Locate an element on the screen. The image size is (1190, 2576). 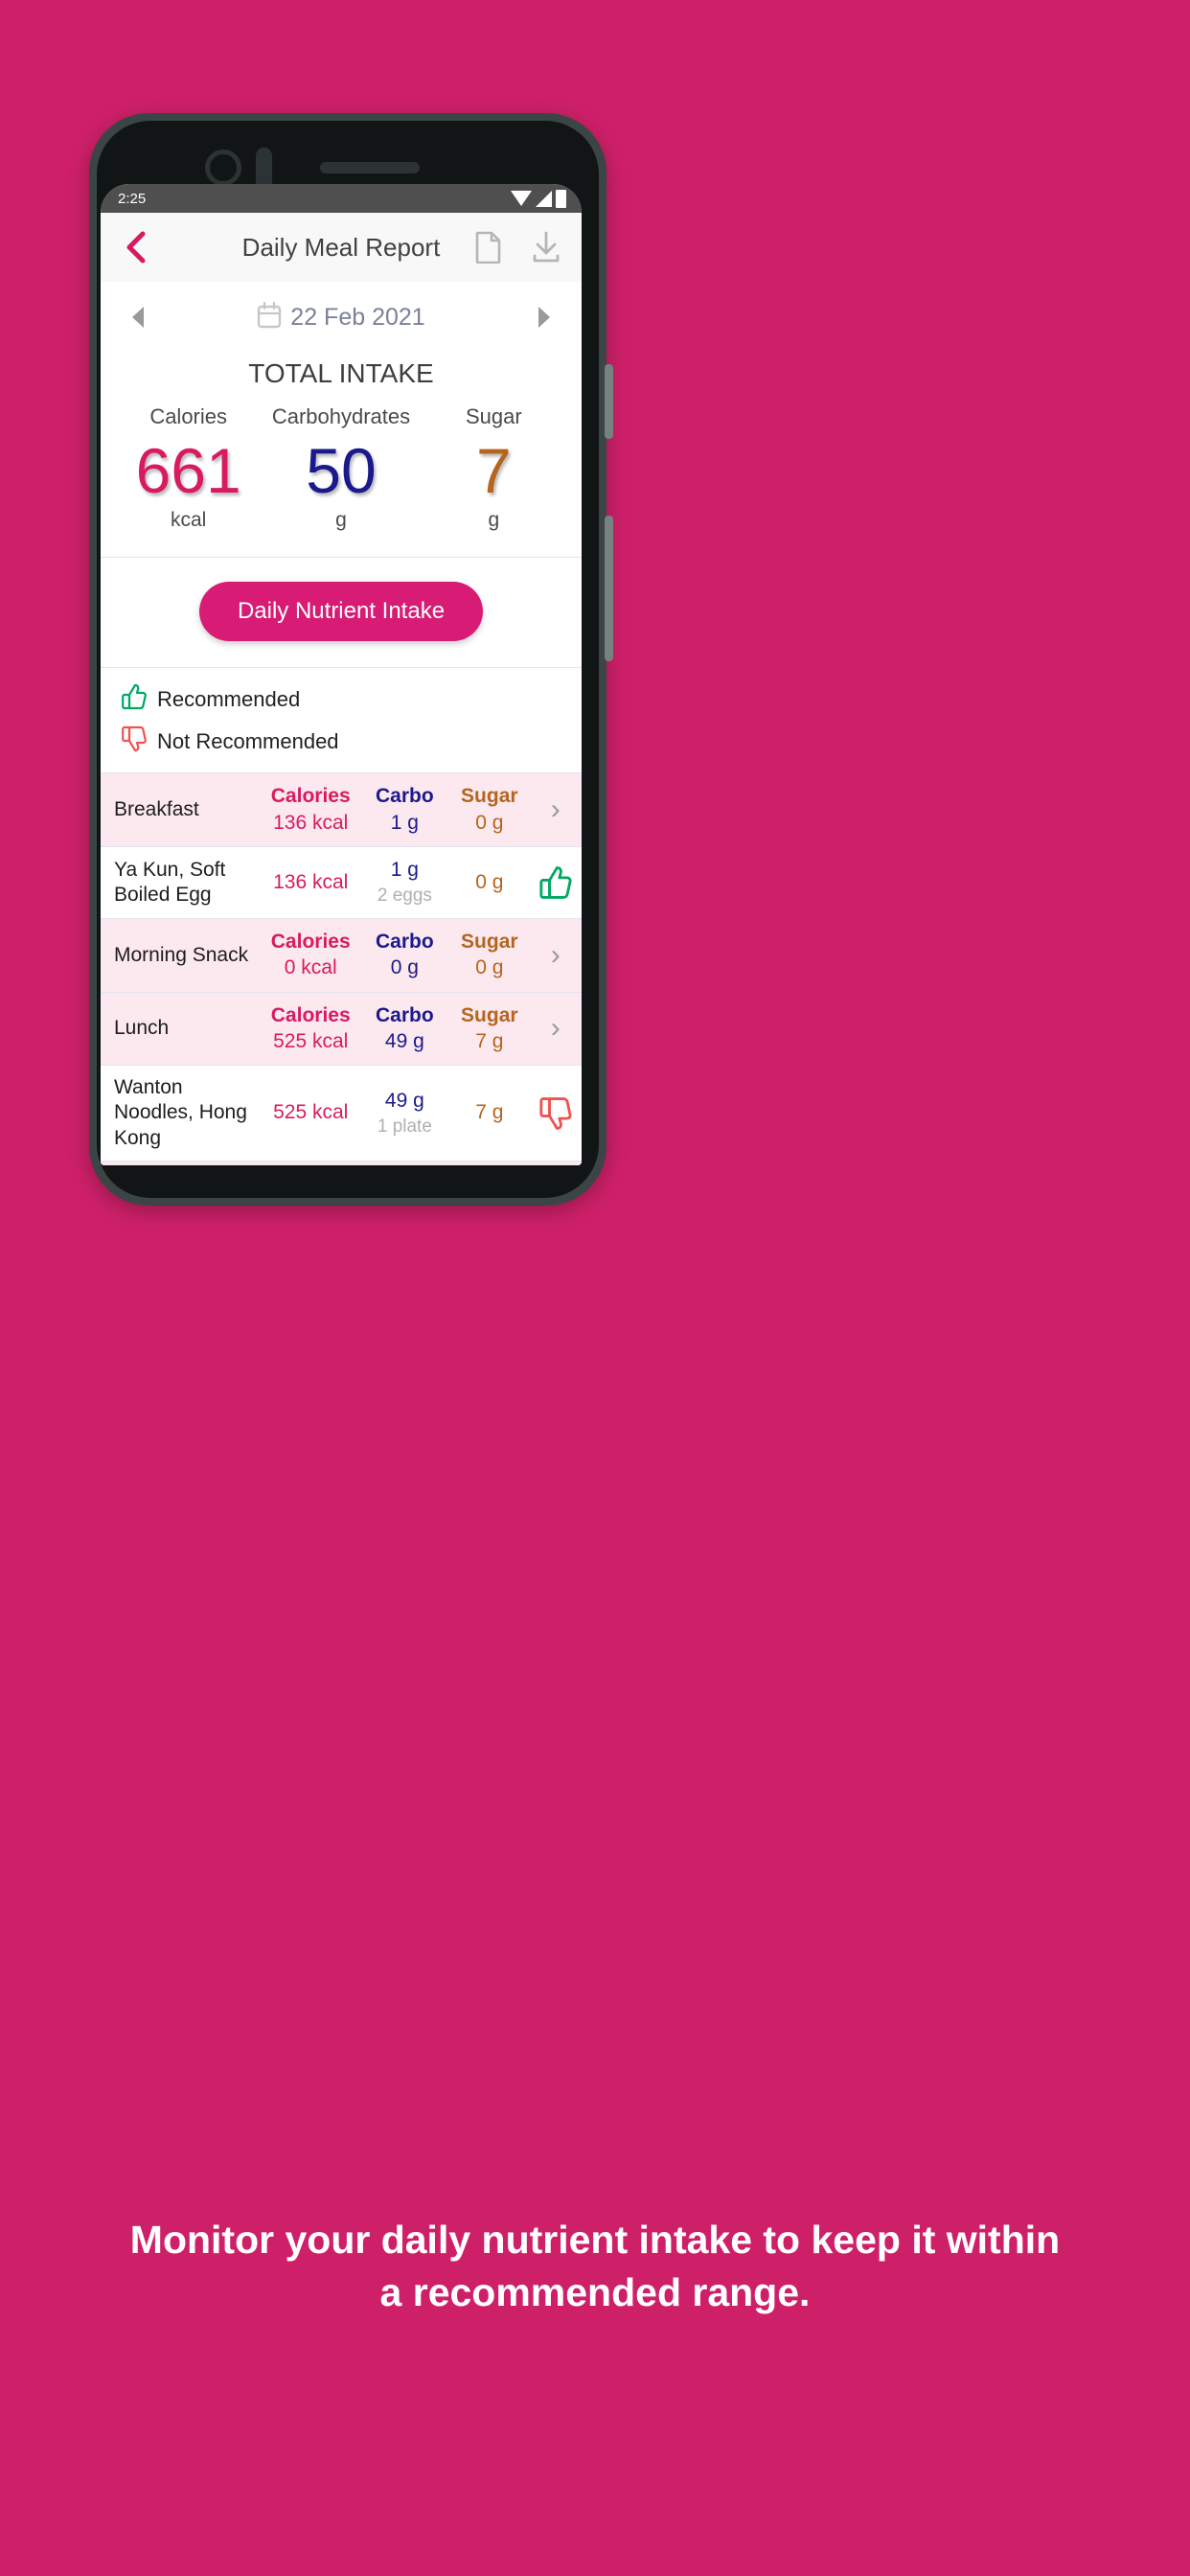
stat-calories-value: 661 is located at coordinates (188, 470).